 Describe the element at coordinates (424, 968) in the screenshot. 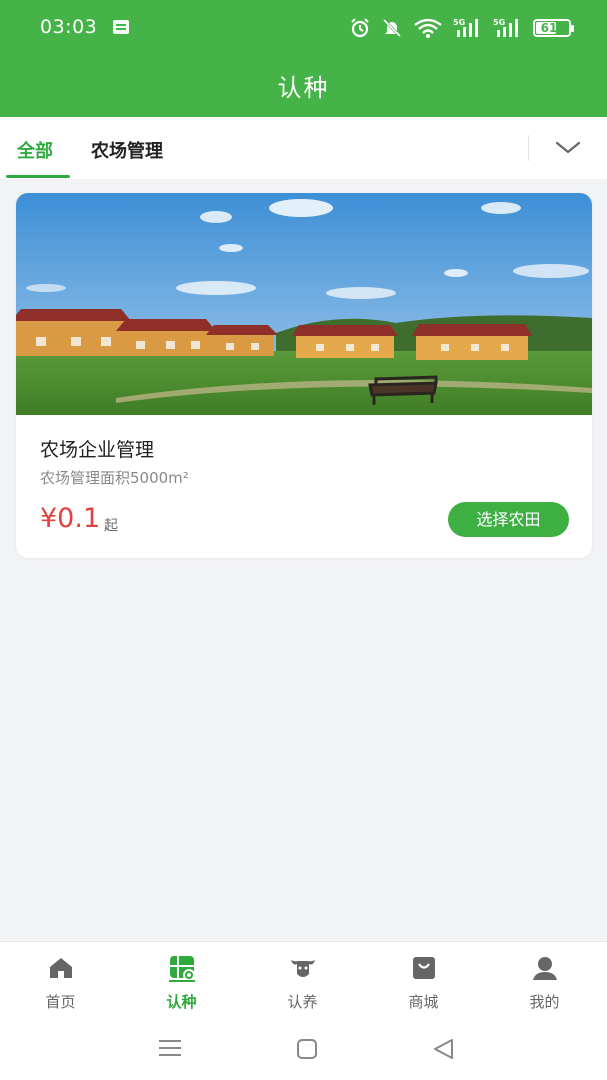

I see `shop-bag-icon` at that location.